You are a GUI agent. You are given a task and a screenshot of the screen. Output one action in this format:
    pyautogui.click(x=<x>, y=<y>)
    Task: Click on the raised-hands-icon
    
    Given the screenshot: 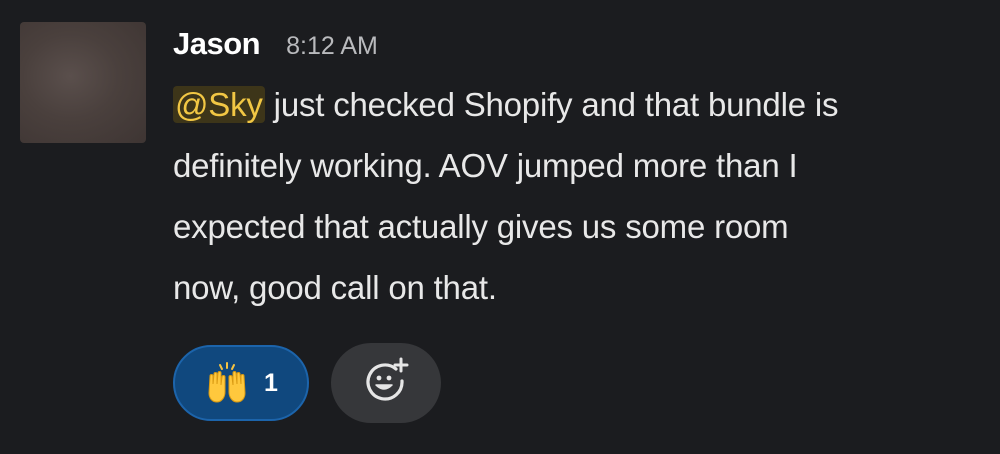 What is the action you would take?
    pyautogui.click(x=227, y=383)
    